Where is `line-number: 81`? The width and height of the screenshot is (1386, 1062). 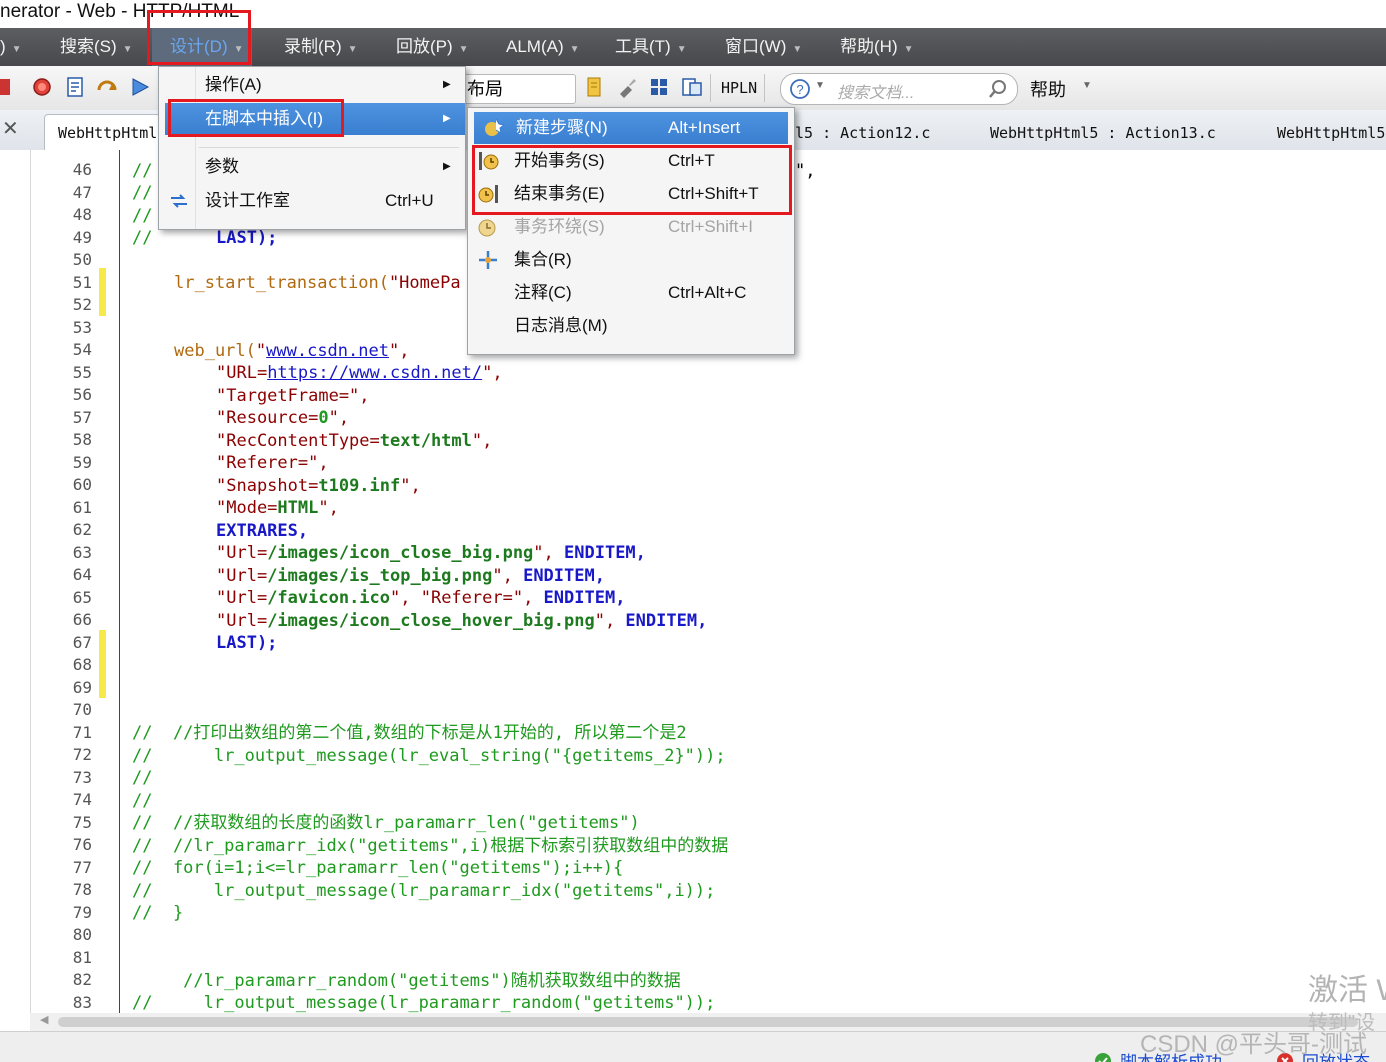
line-number: 81 is located at coordinates (82, 957).